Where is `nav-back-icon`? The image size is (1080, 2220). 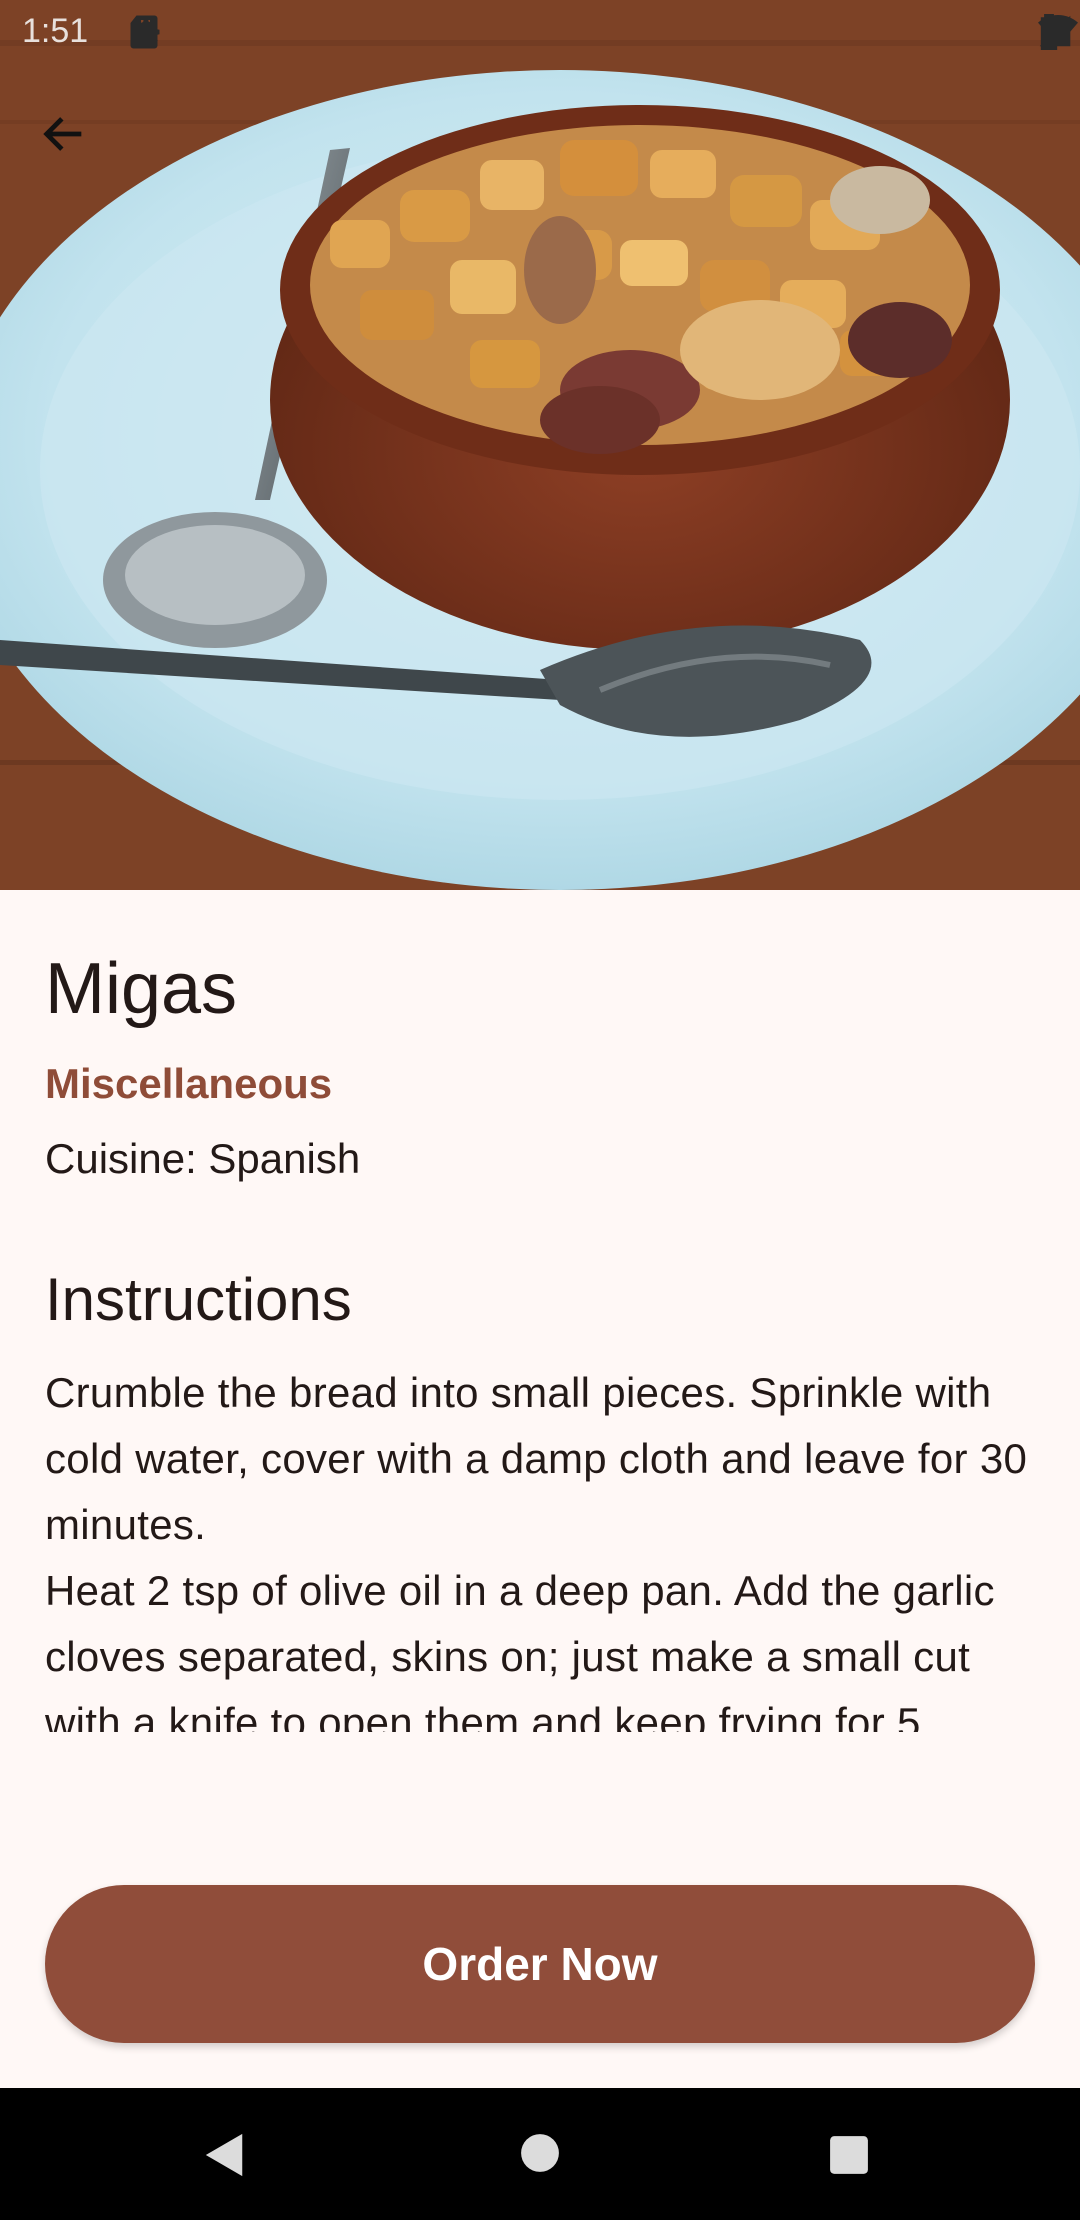 nav-back-icon is located at coordinates (225, 2157).